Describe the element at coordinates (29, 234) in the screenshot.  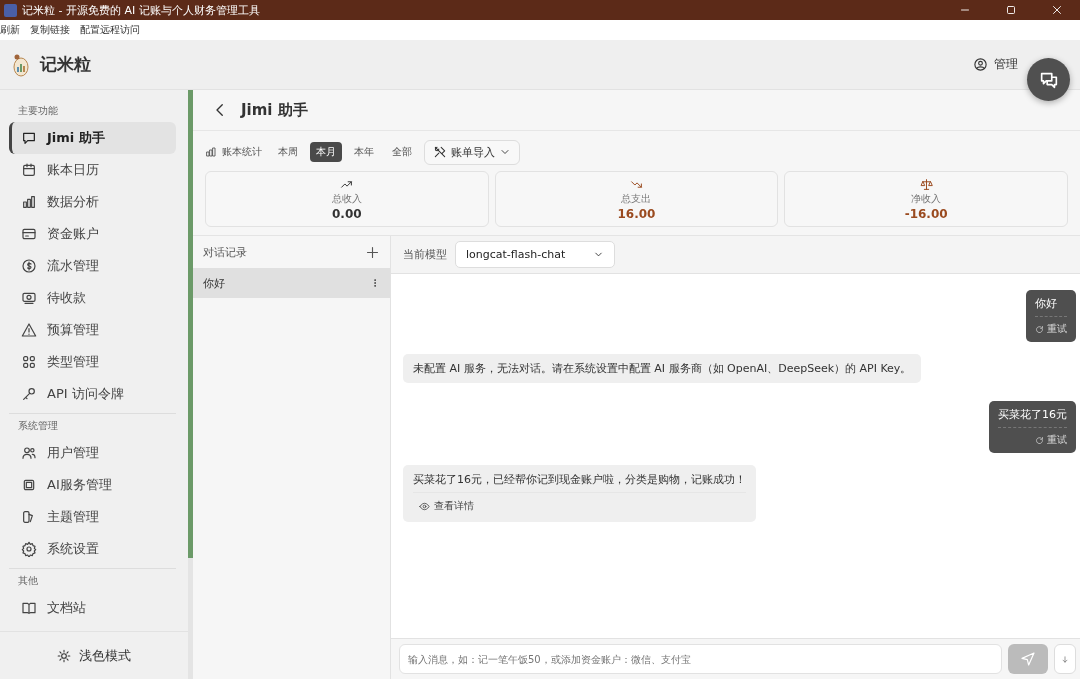
I see `card-icon` at that location.